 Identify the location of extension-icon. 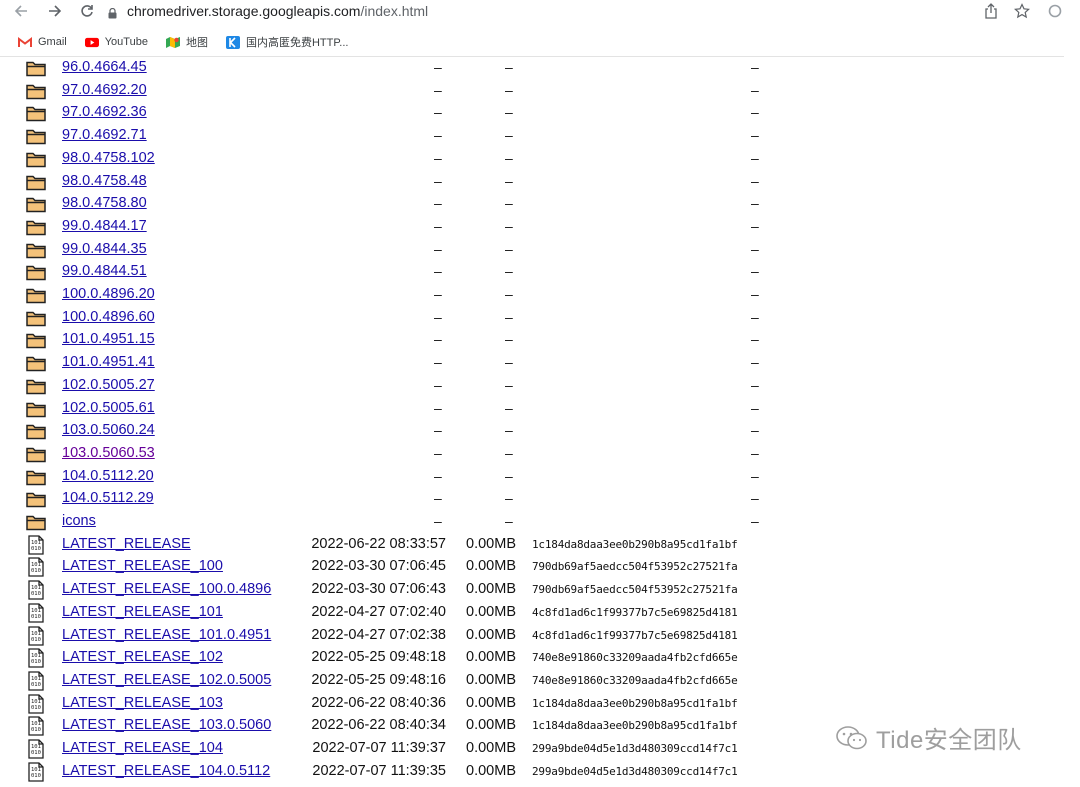
(1055, 11).